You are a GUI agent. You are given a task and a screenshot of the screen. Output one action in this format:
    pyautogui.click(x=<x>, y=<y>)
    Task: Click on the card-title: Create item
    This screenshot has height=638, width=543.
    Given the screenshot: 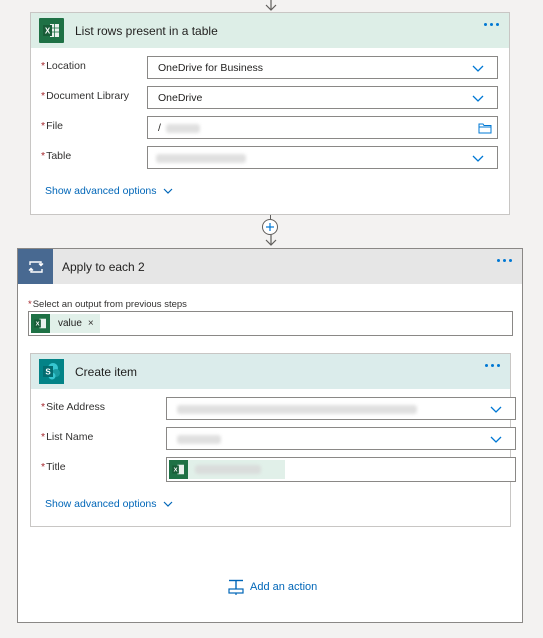 What is the action you would take?
    pyautogui.click(x=106, y=371)
    